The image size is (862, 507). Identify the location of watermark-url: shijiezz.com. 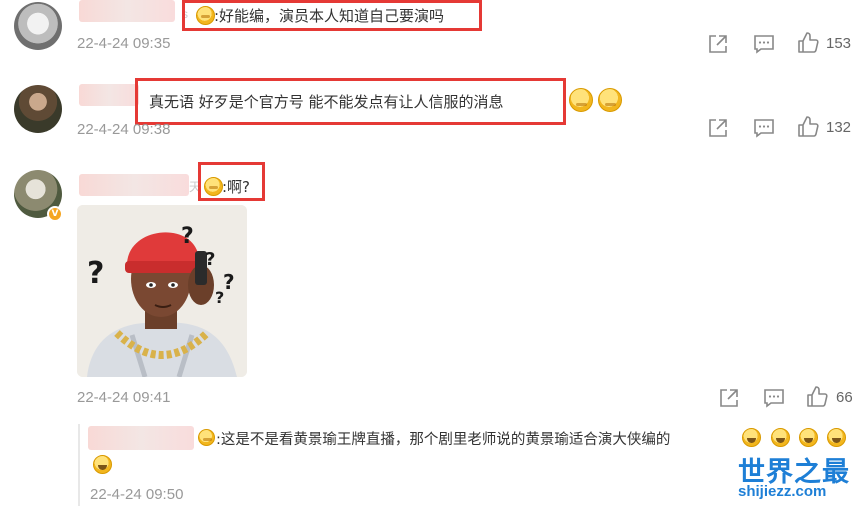
(782, 491).